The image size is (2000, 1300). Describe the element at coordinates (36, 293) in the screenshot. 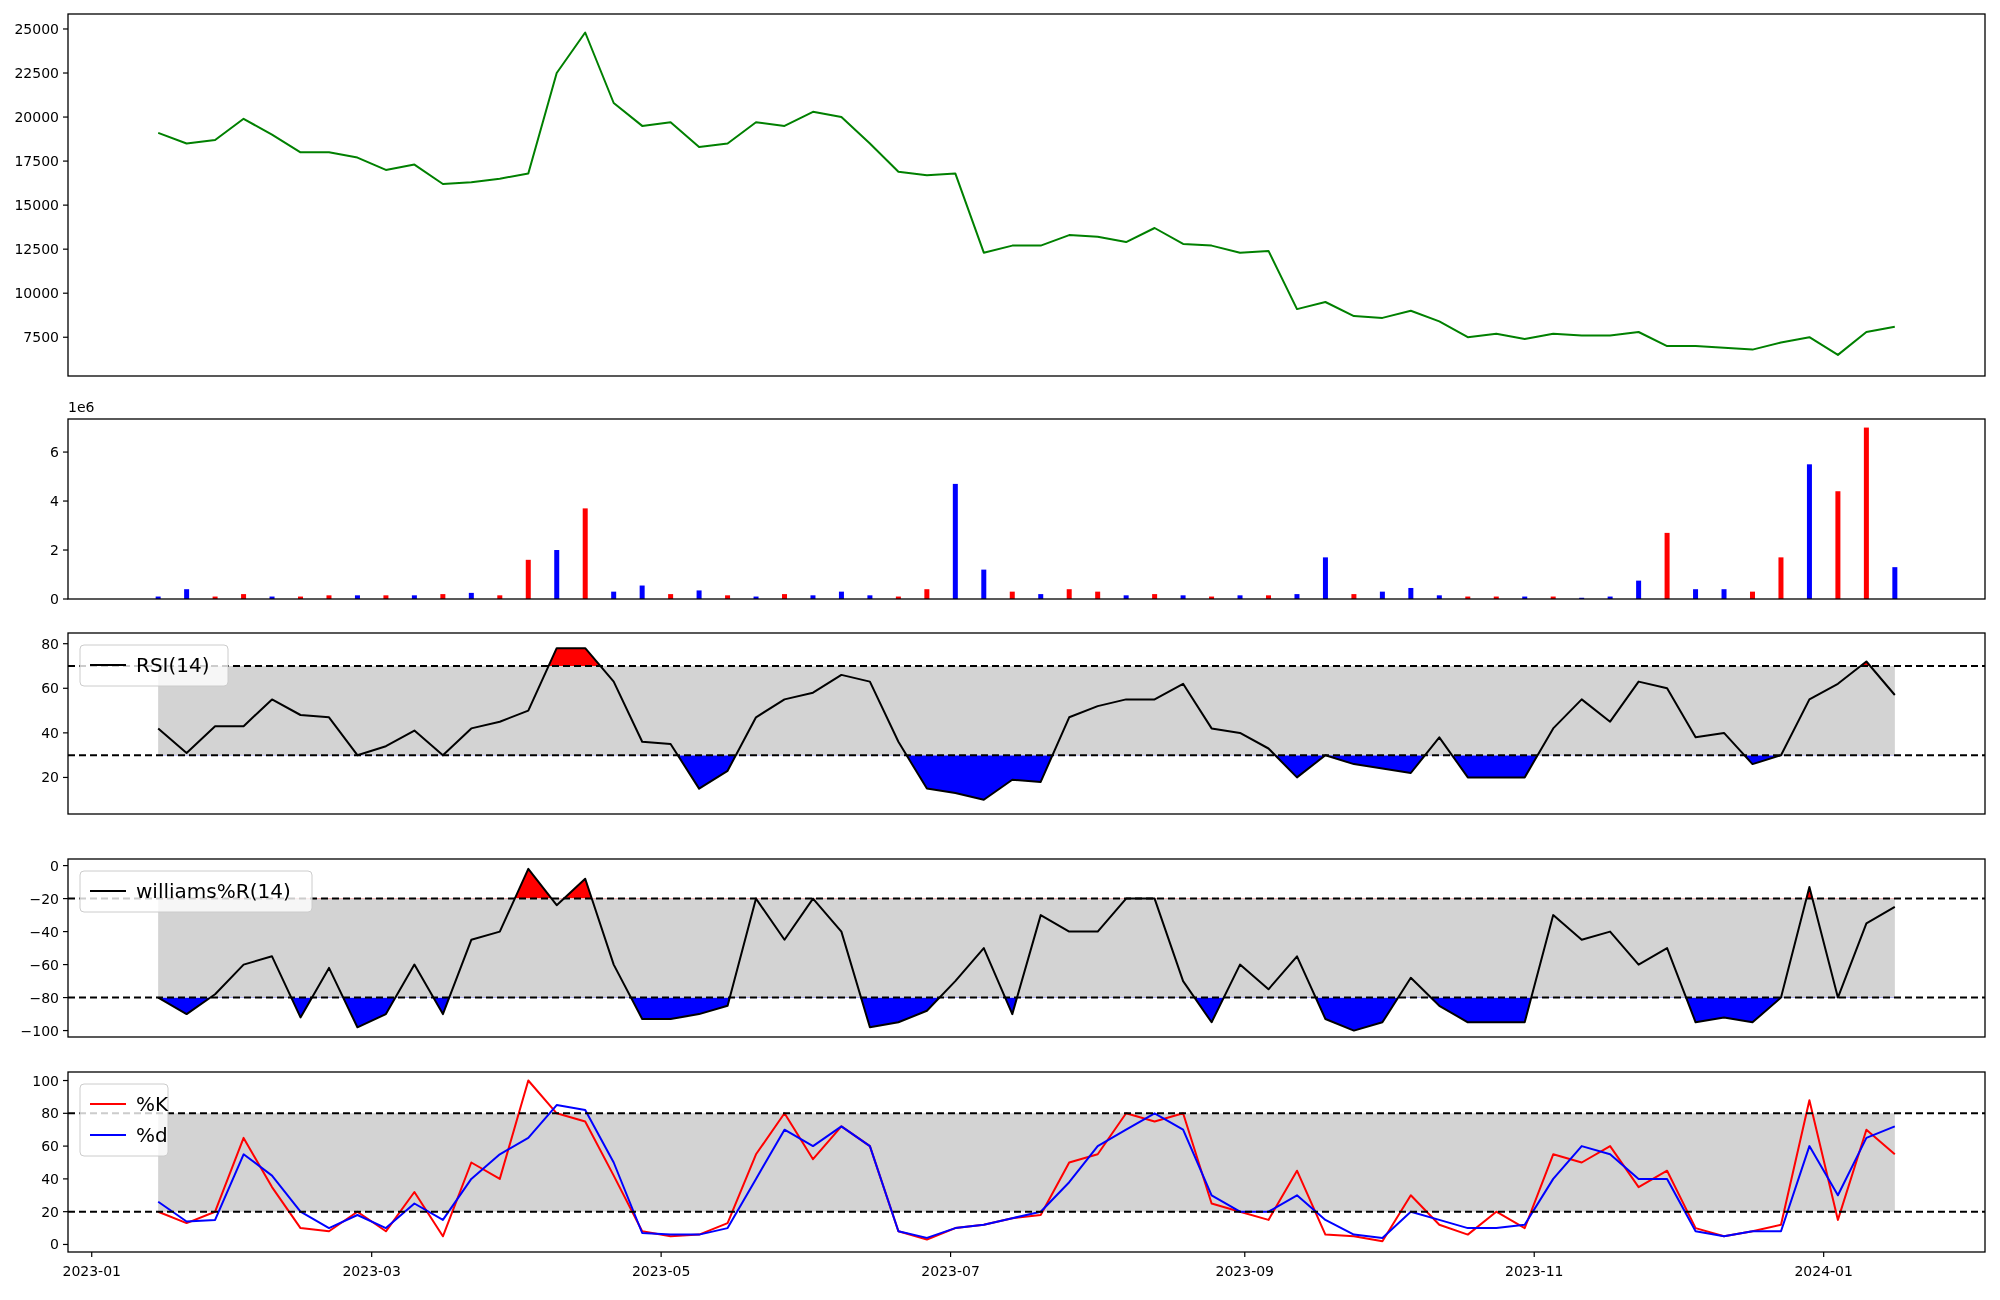

I see `y-tick-label: 10000` at that location.